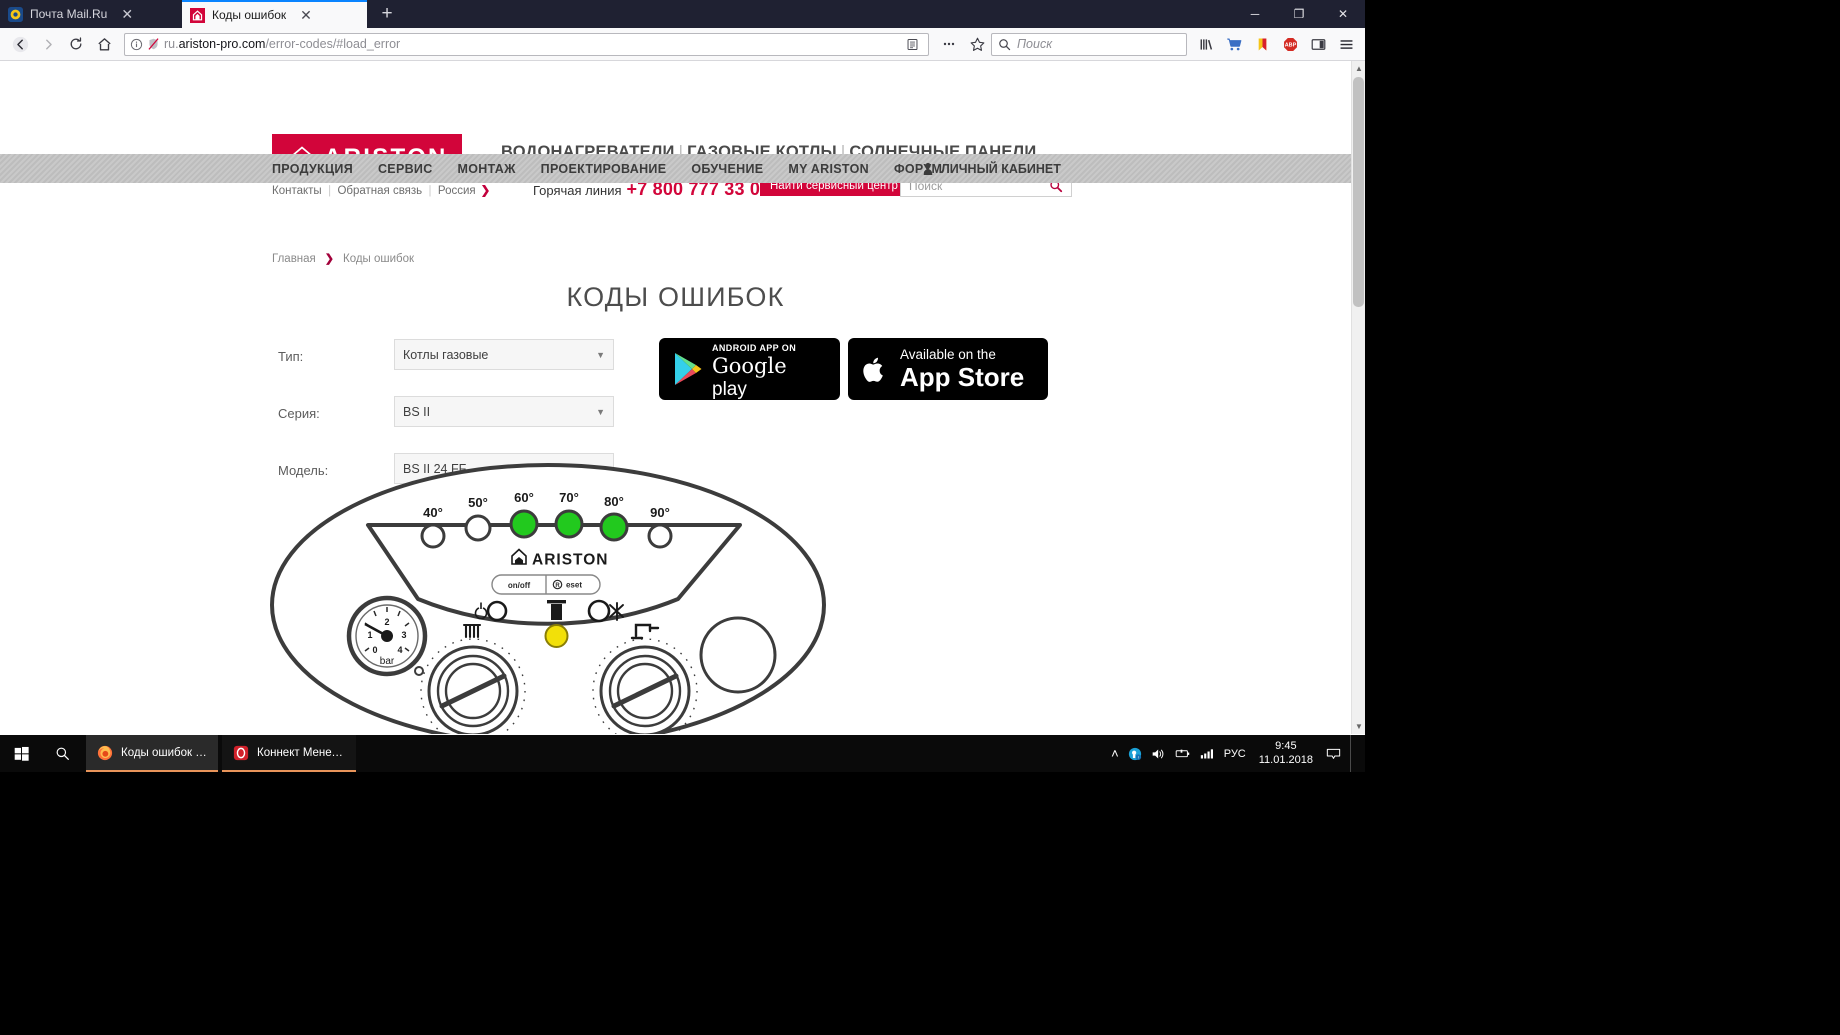  I want to click on chevron-down-icon: ▼, so click(600, 411).